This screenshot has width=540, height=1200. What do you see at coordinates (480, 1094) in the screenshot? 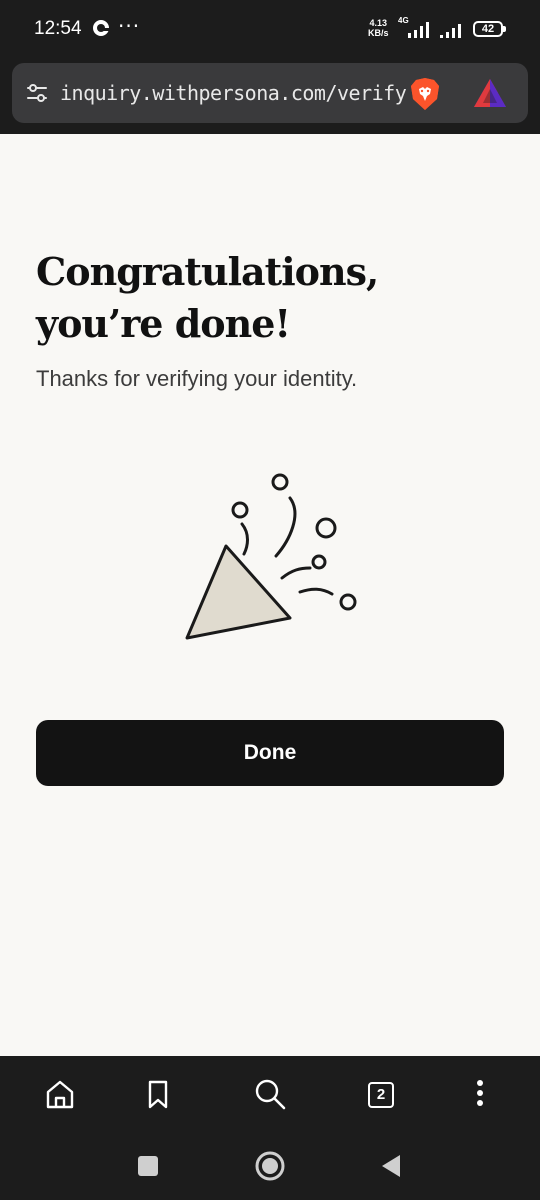
I see `more-vertical-icon` at bounding box center [480, 1094].